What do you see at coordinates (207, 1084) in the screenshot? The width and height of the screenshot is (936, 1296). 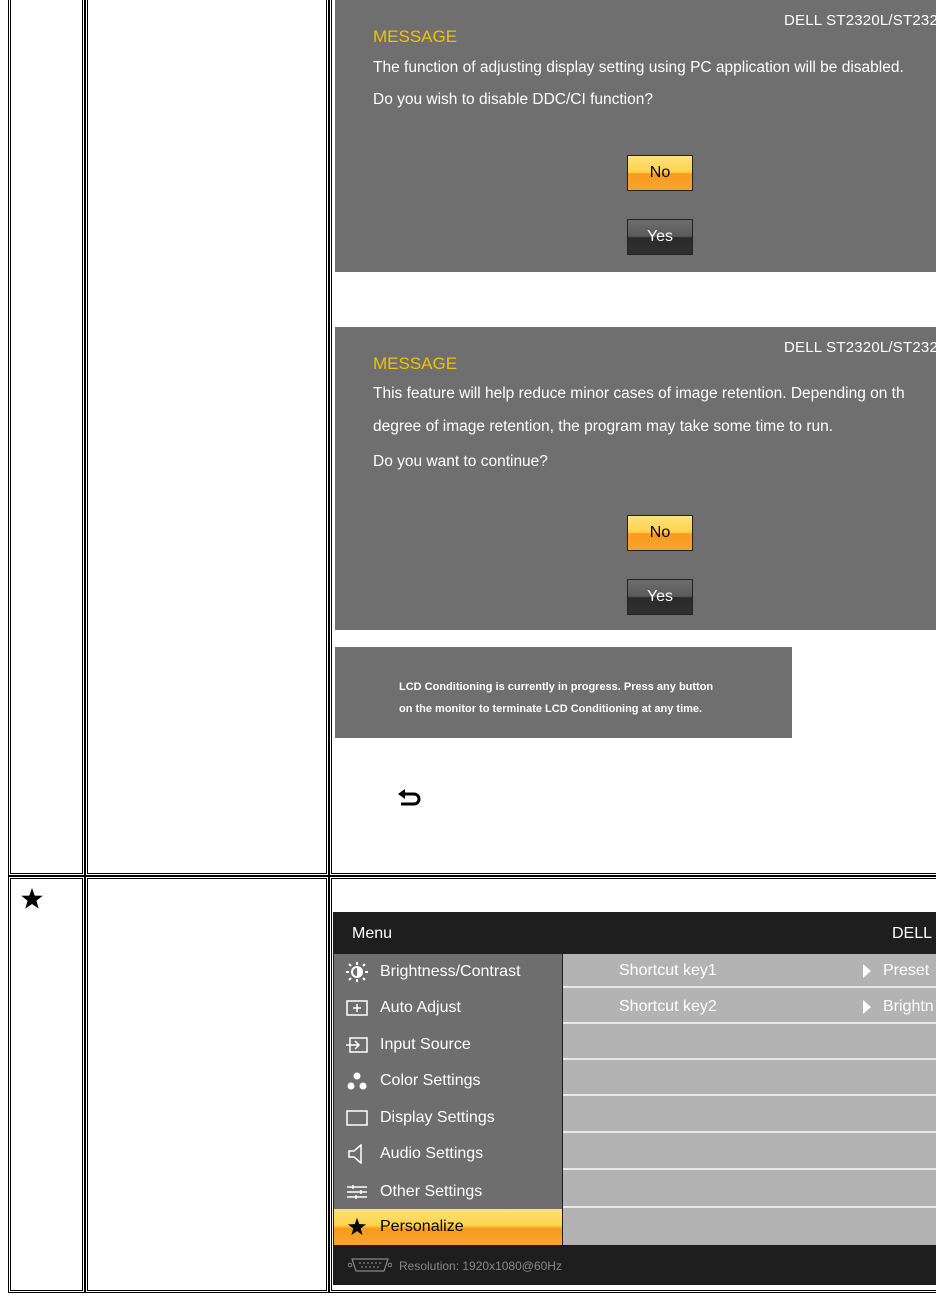 I see `row2-name-cell` at bounding box center [207, 1084].